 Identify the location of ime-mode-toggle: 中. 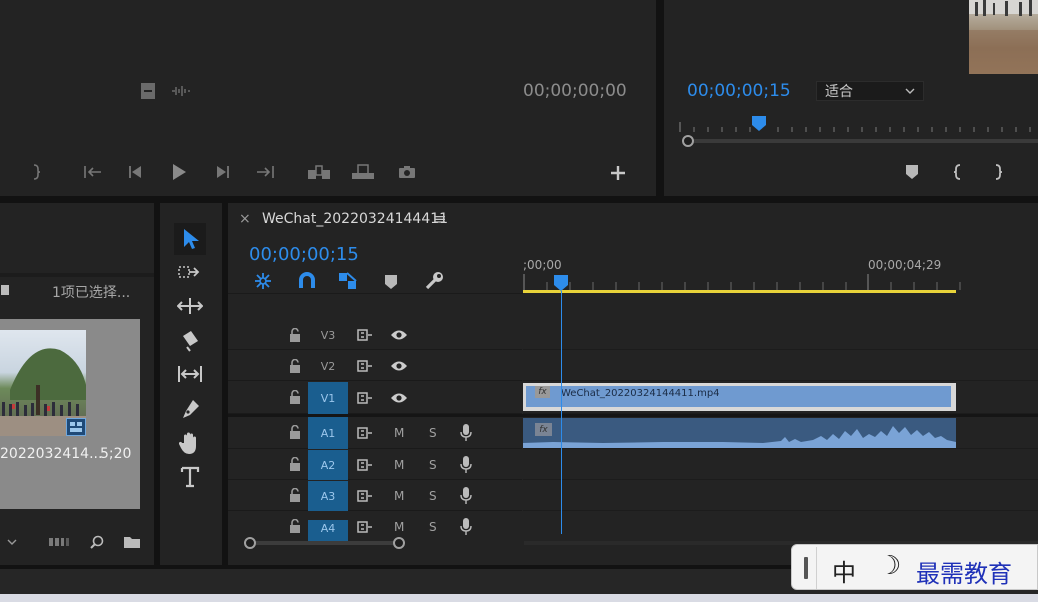
(844, 570).